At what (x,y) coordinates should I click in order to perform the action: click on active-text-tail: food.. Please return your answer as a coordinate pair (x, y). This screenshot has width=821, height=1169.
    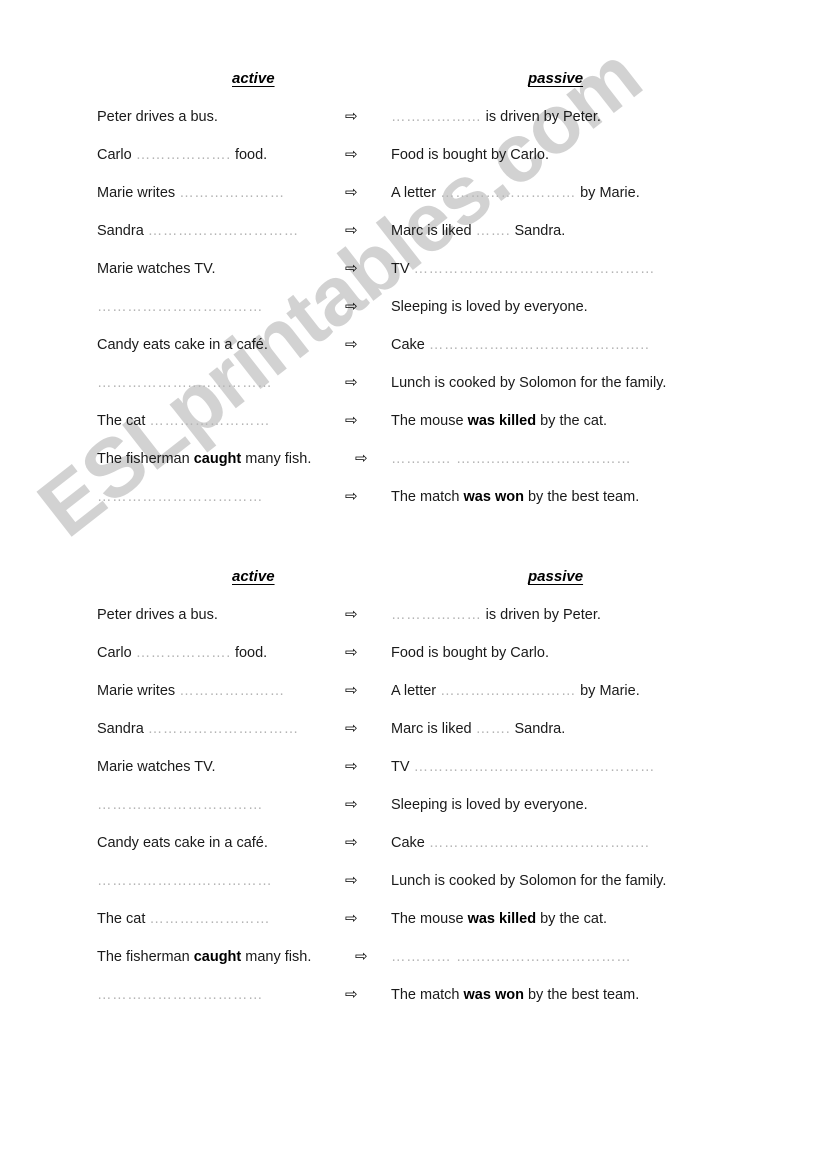
    Looking at the image, I should click on (249, 155).